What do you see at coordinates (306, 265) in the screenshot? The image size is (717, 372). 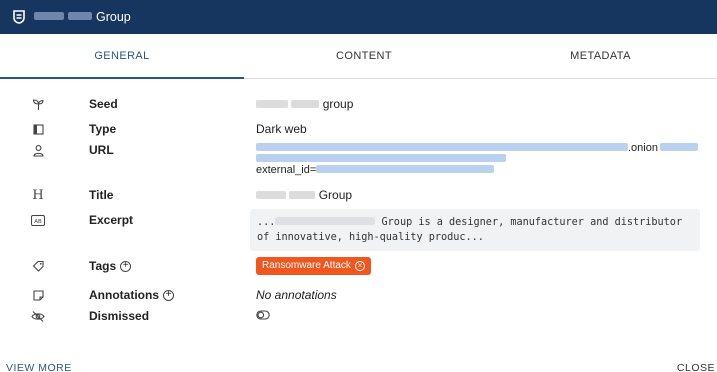 I see `tag-chip-label: Ransomware Attack` at bounding box center [306, 265].